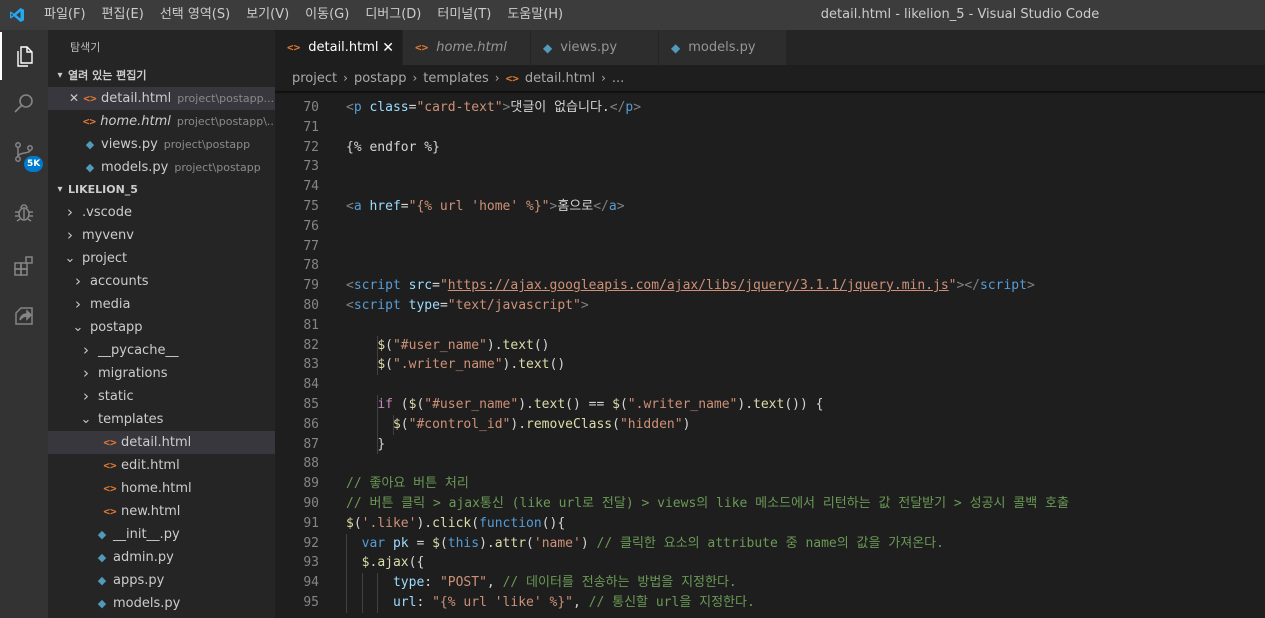 This screenshot has width=1265, height=618. Describe the element at coordinates (339, 47) in the screenshot. I see `tab-detail-html: <> detail.html ✕` at that location.